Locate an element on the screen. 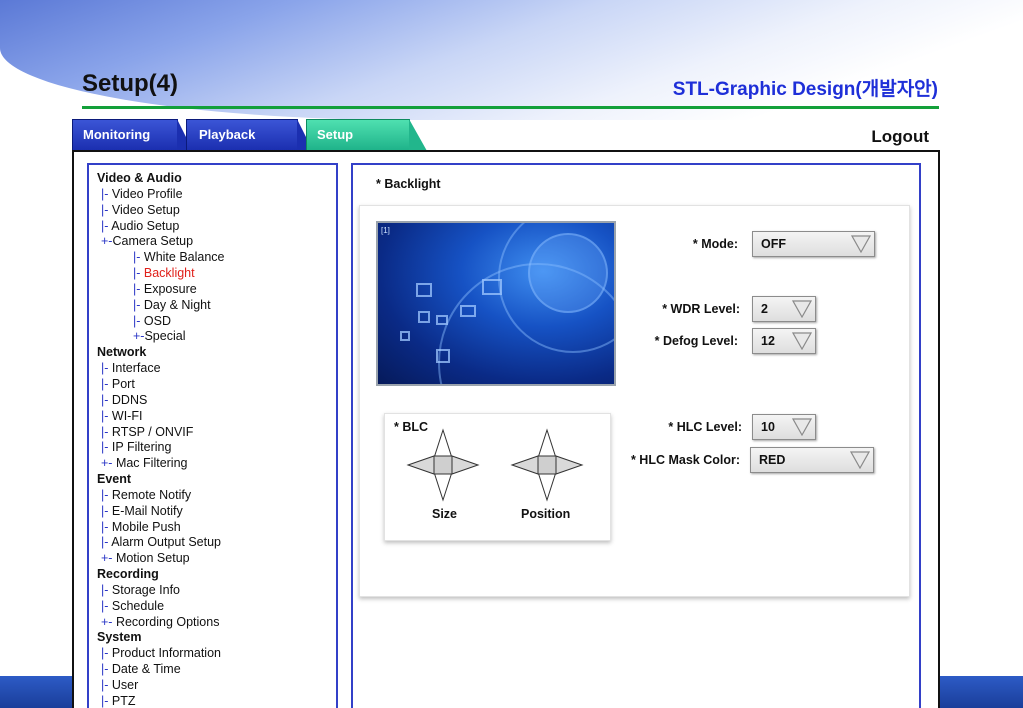  sidebar-item-user: |- User is located at coordinates (216, 686).